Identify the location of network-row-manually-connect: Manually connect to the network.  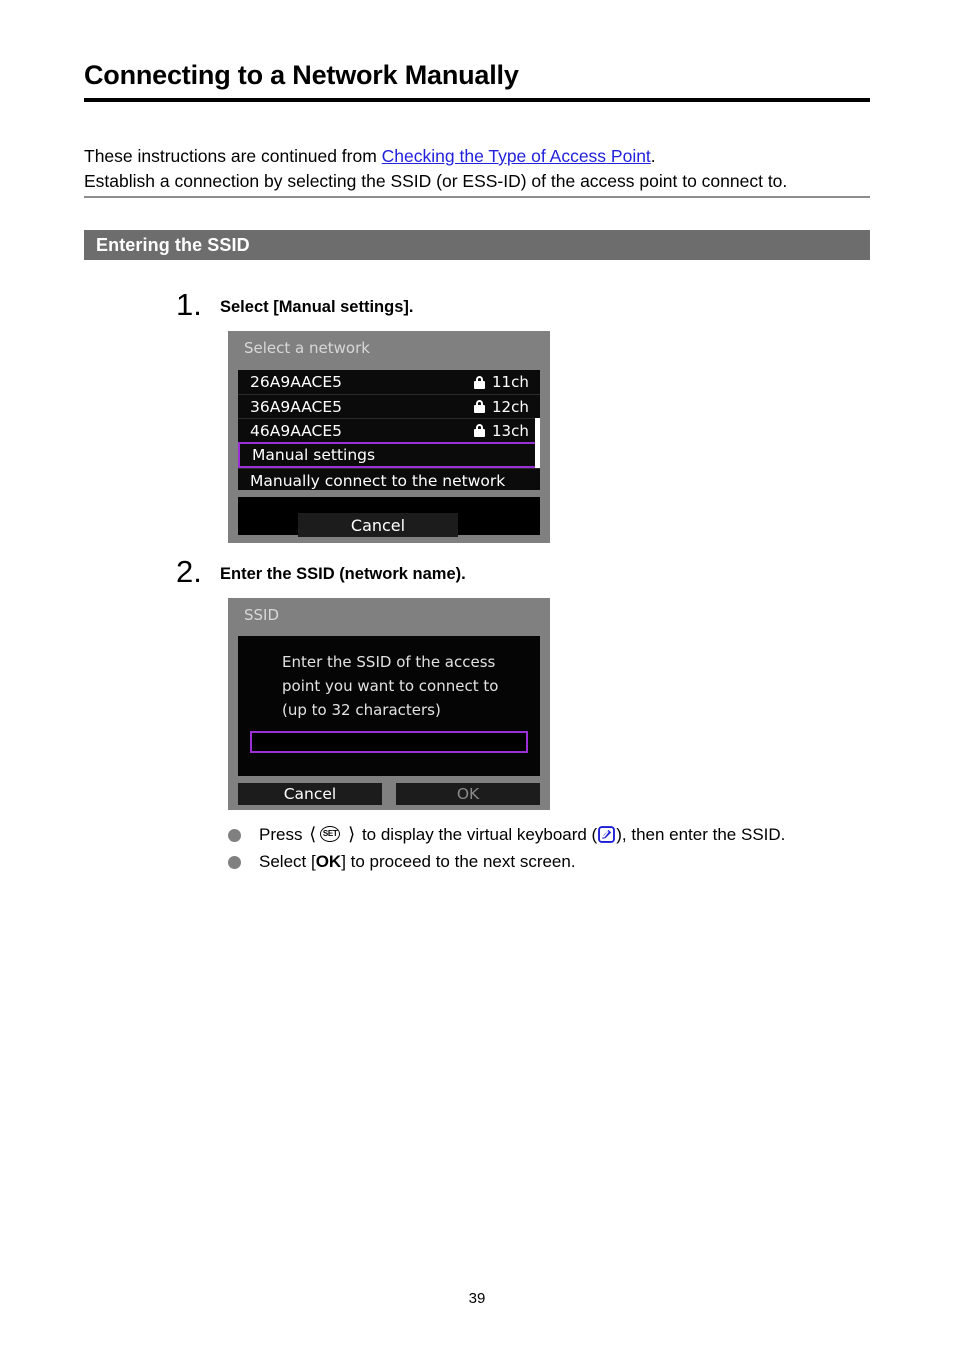
(389, 480).